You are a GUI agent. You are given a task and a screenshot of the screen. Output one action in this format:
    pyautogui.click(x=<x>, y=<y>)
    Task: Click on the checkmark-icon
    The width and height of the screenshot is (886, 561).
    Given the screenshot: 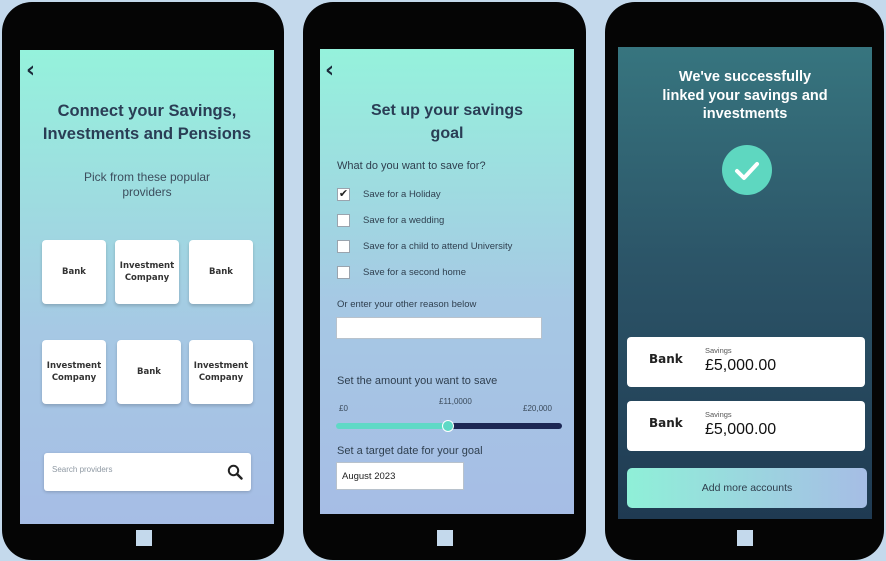 What is the action you would take?
    pyautogui.click(x=747, y=171)
    